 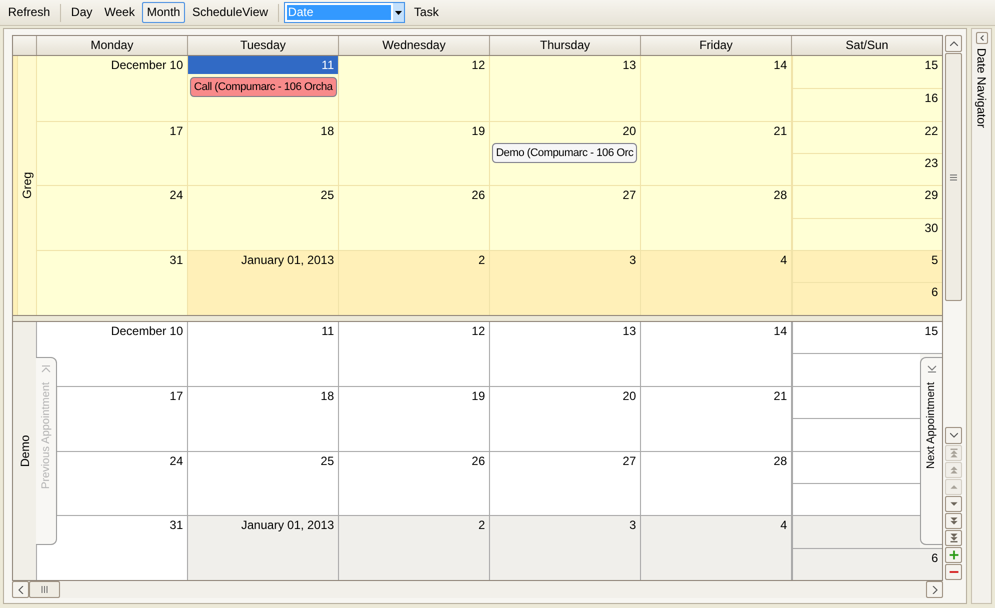 I want to click on day-cell: 23, so click(x=867, y=170).